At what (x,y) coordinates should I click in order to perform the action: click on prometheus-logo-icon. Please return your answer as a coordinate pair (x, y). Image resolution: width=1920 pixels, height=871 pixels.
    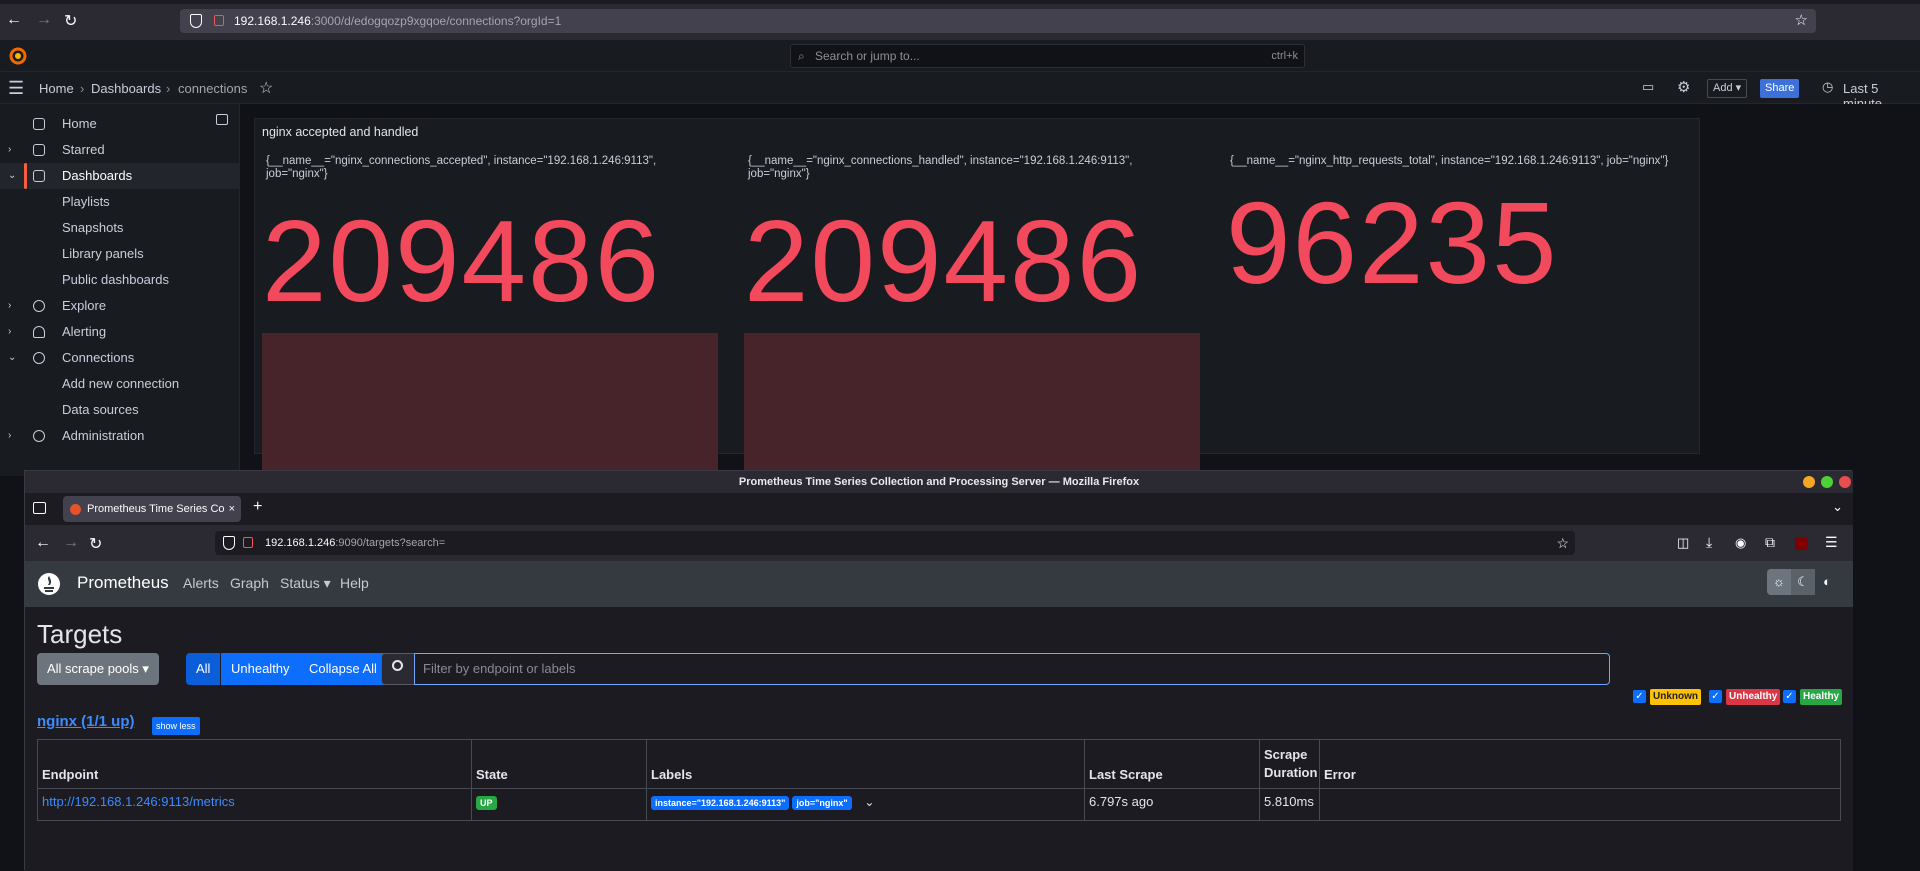
    Looking at the image, I should click on (49, 584).